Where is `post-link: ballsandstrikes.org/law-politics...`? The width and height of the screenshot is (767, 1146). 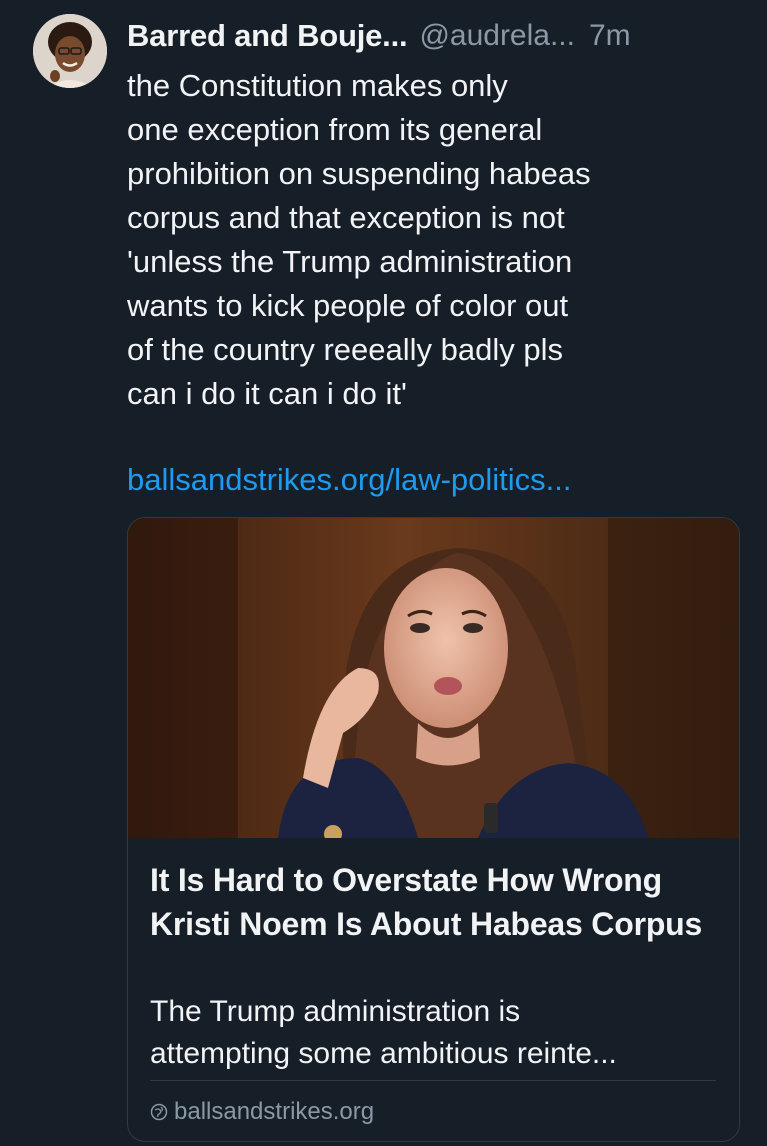 post-link: ballsandstrikes.org/law-politics... is located at coordinates (349, 480).